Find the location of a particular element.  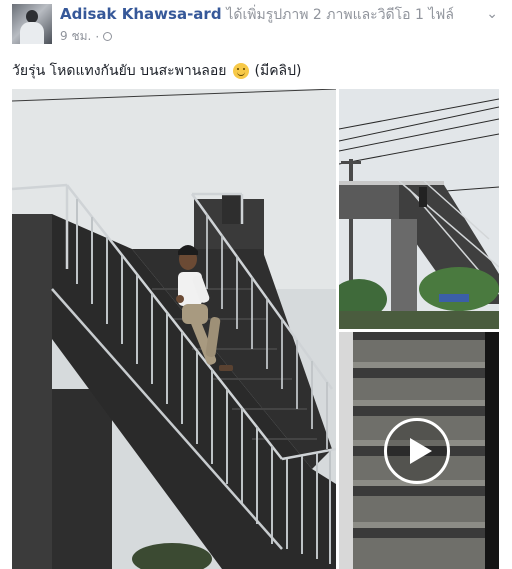

smile-emoji-icon is located at coordinates (240, 71).